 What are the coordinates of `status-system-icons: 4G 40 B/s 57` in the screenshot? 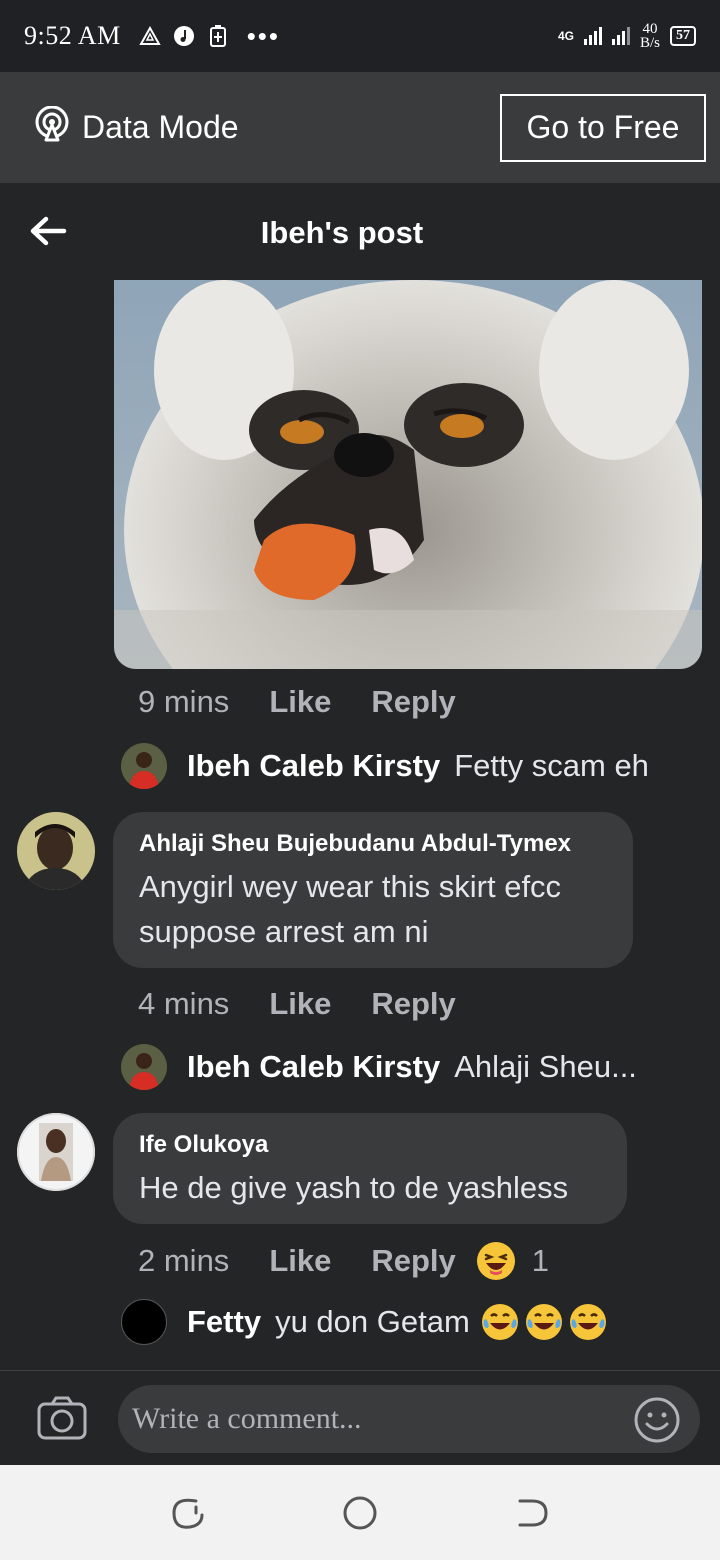 It's located at (626, 36).